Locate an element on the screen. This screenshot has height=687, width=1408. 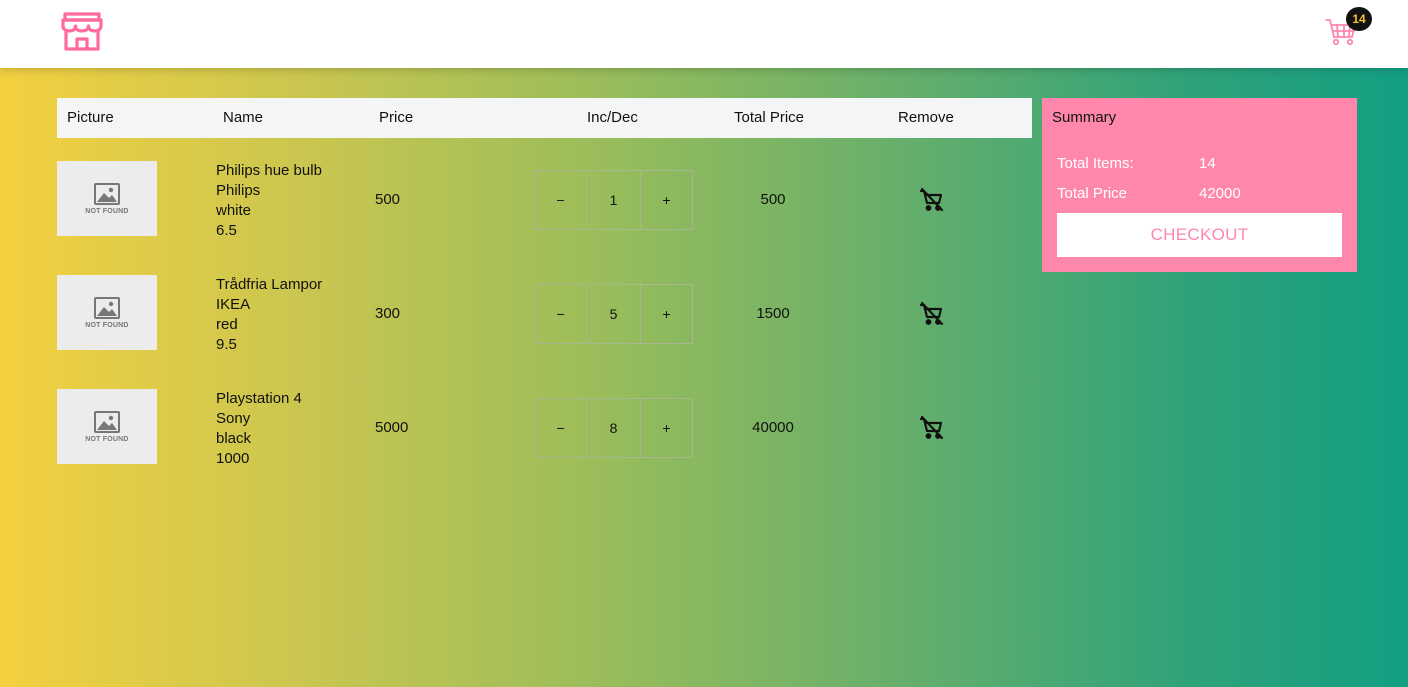
quantity-value: 1 is located at coordinates (614, 200).